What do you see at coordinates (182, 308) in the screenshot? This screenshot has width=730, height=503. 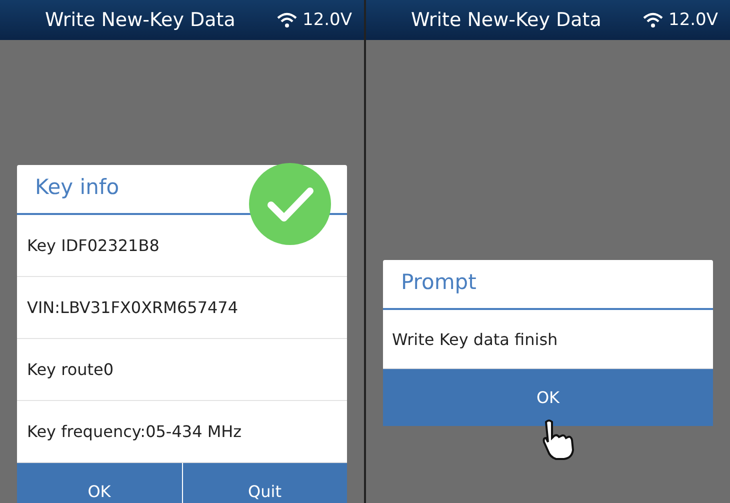 I see `info-row: VIN:LBV31FX0XRM657474` at bounding box center [182, 308].